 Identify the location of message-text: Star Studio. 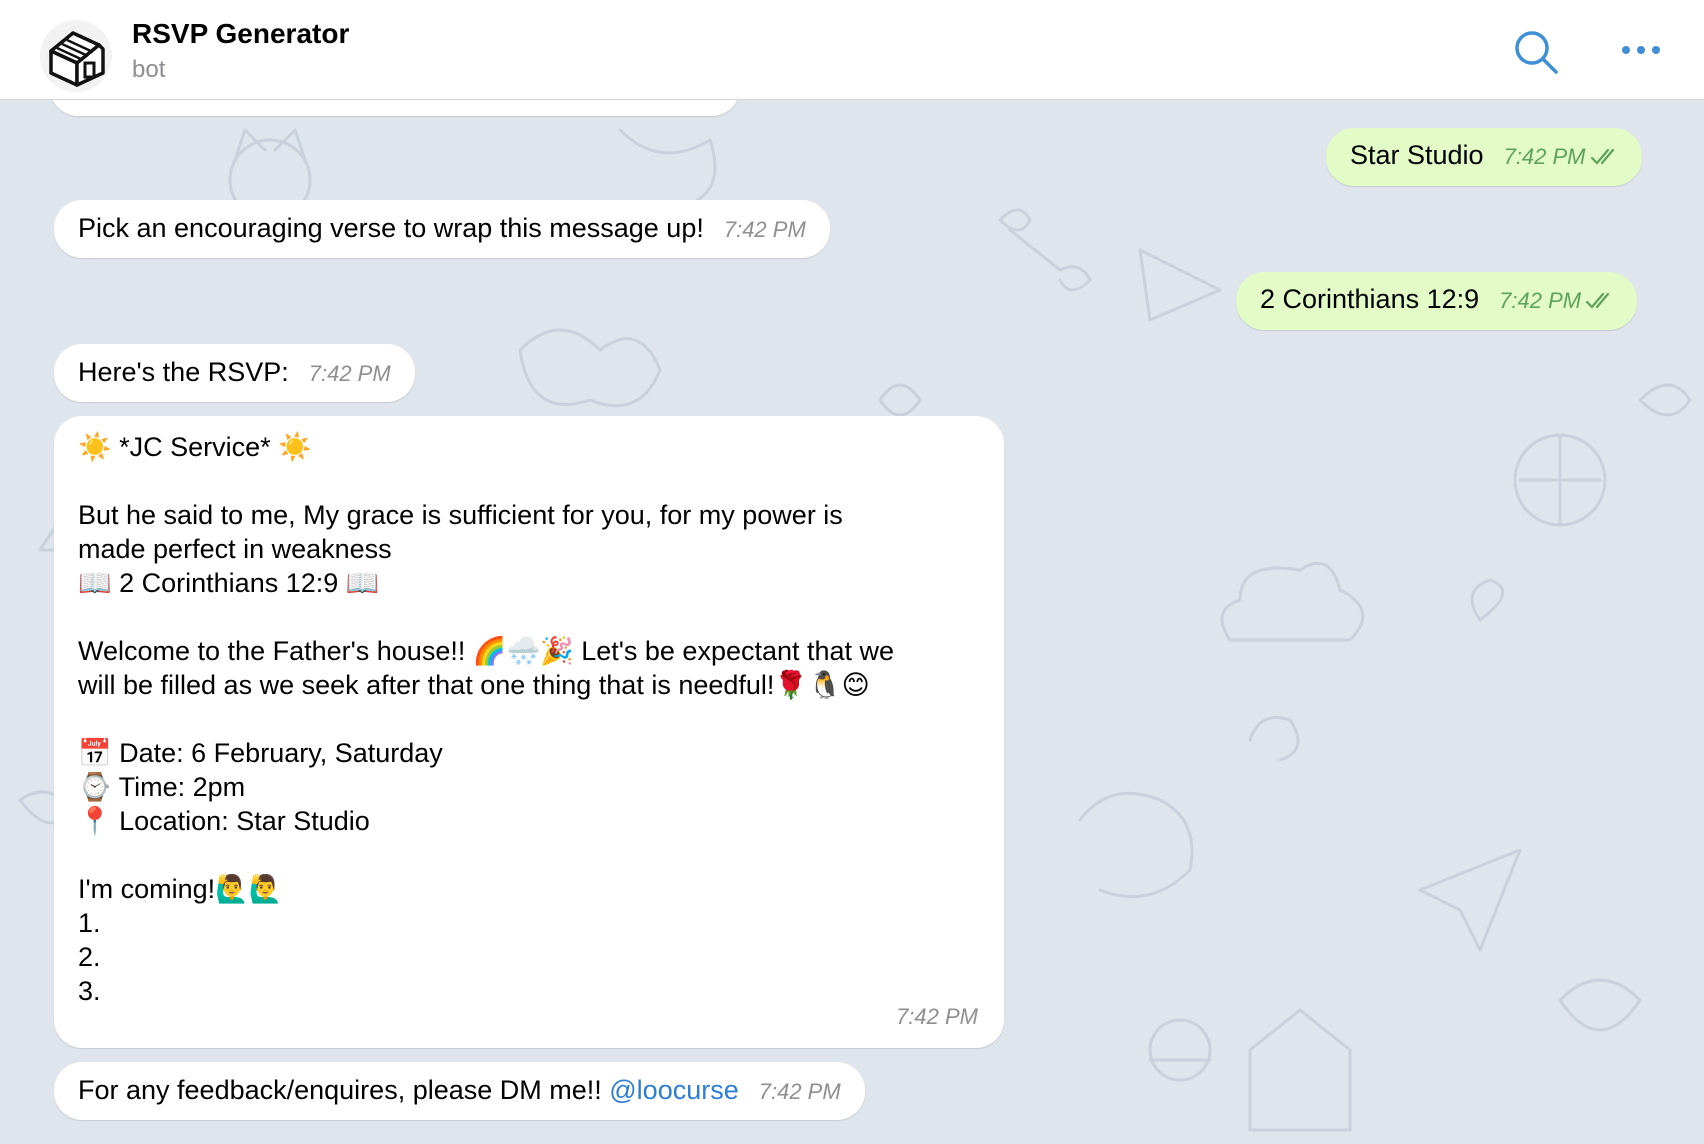
(1417, 155).